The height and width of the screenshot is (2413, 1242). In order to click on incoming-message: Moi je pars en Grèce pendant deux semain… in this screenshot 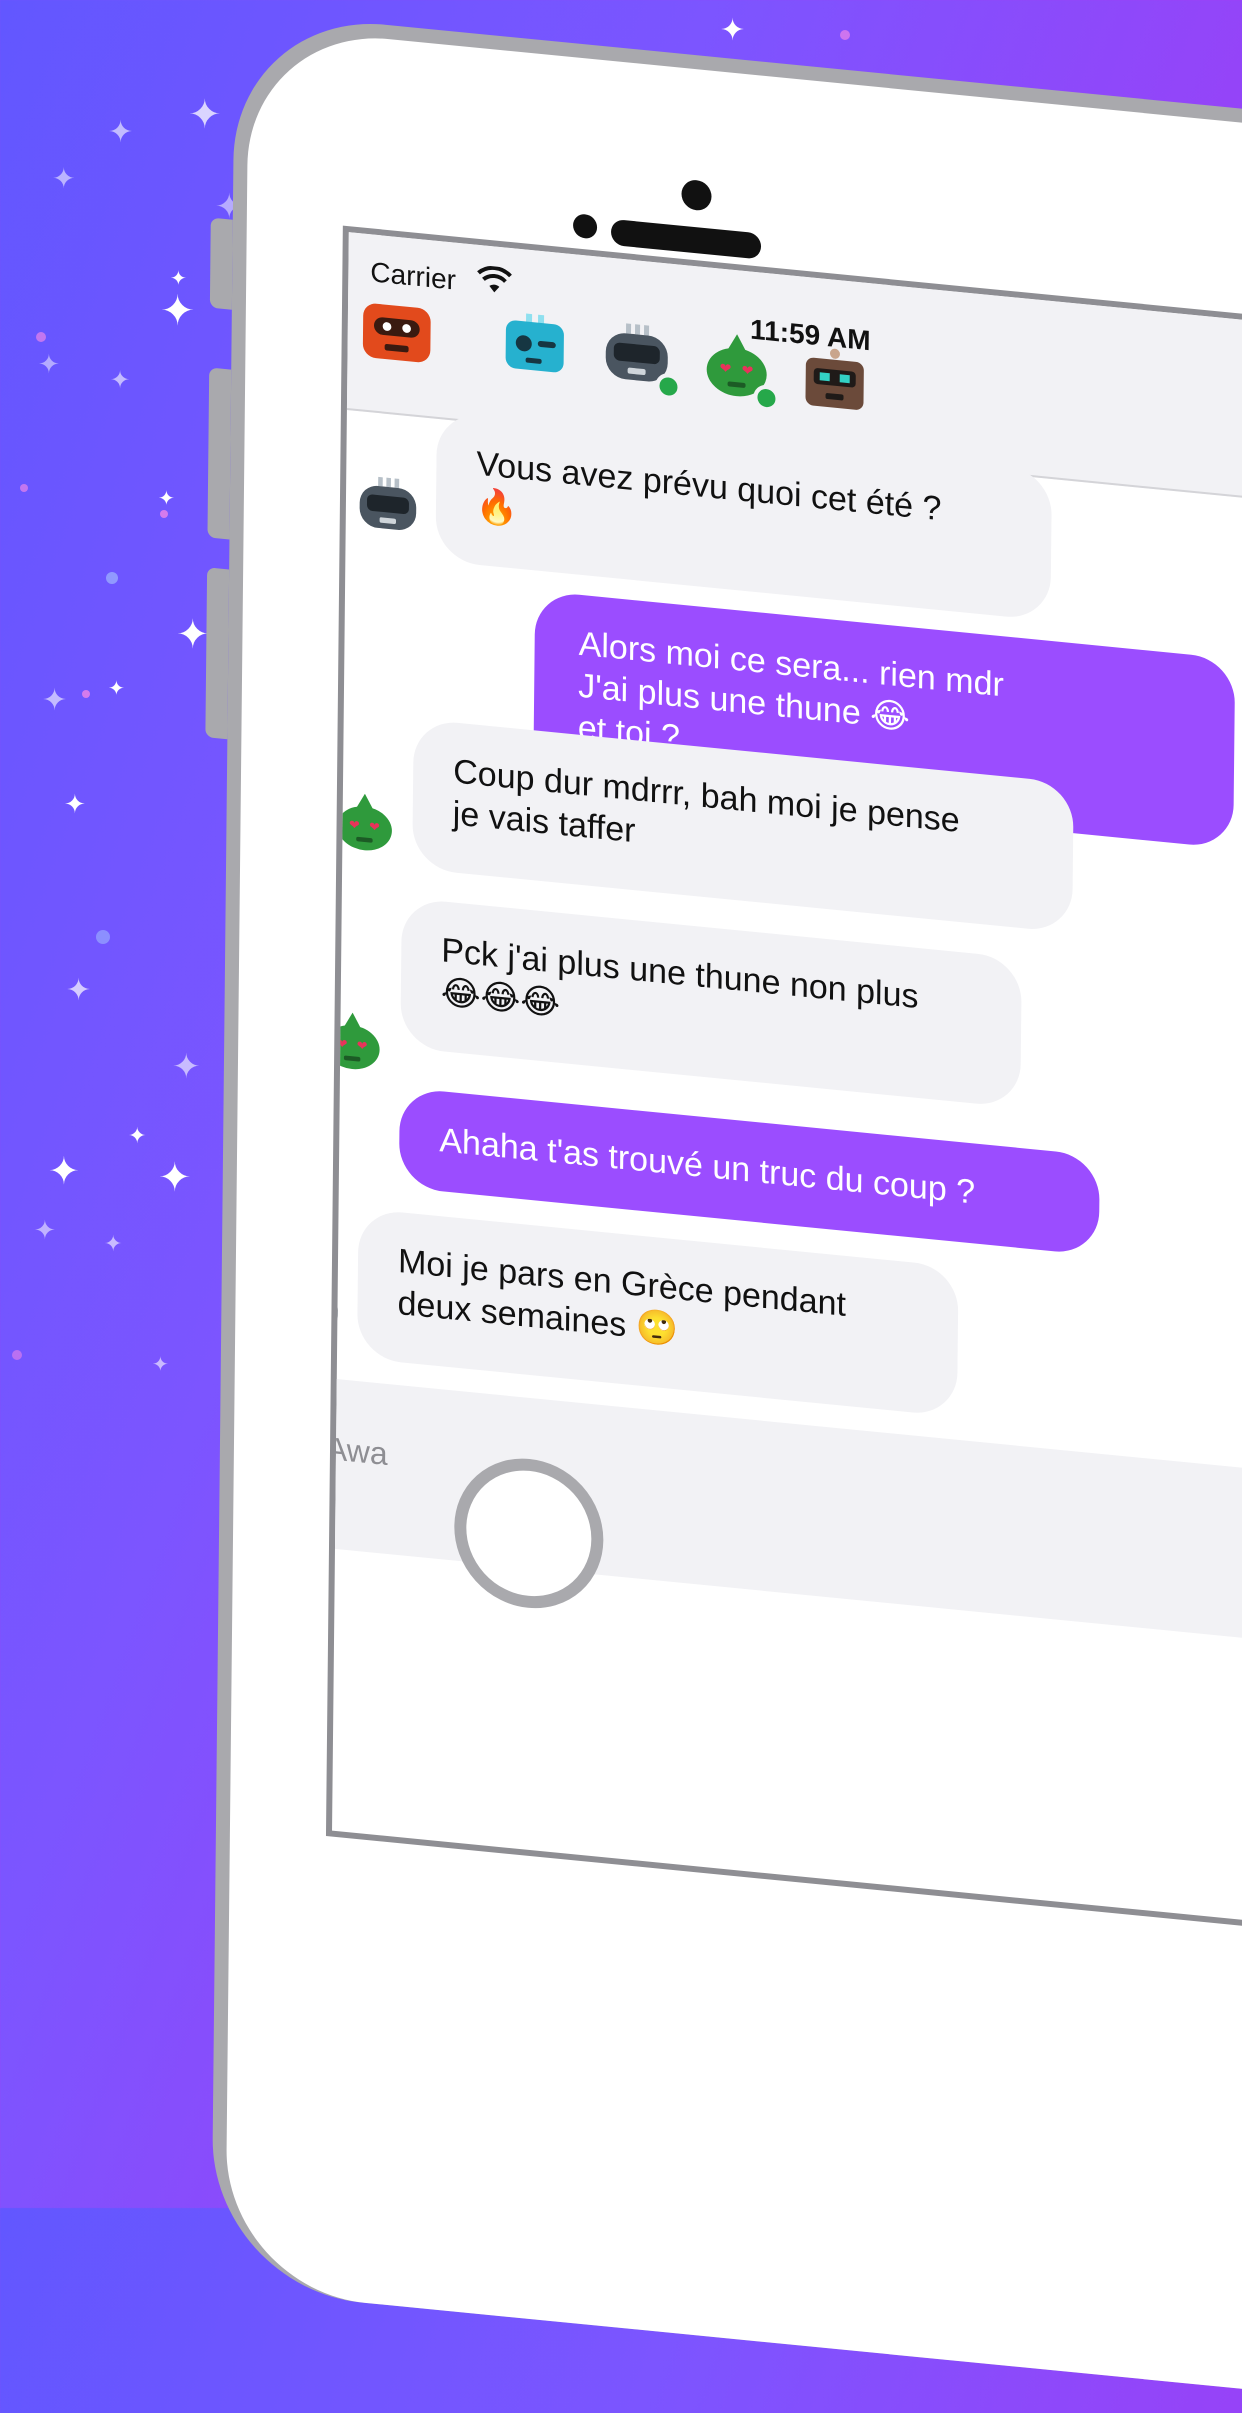, I will do `click(658, 1312)`.